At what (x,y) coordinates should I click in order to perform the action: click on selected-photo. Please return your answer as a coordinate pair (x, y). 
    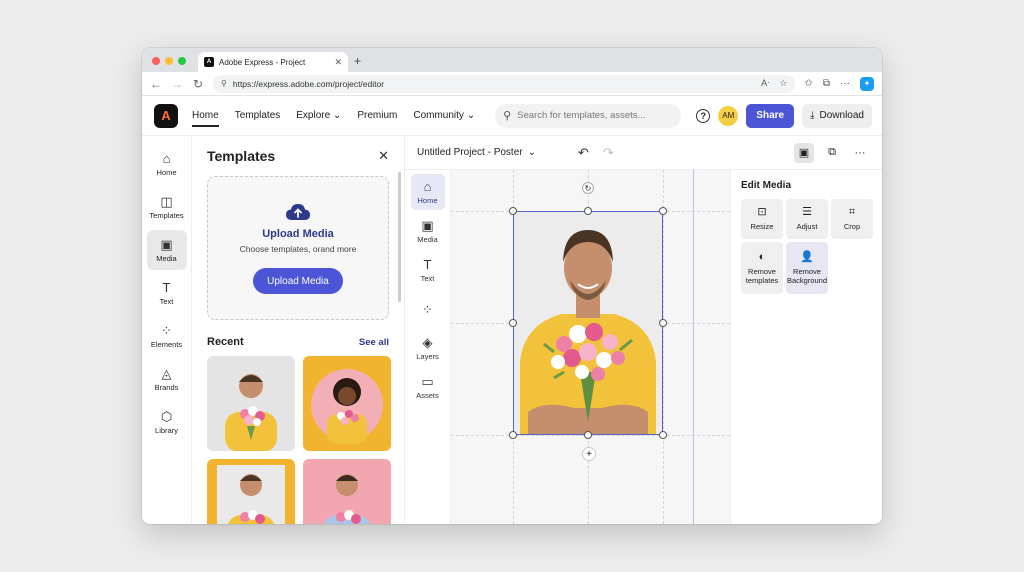
    Looking at the image, I should click on (588, 323).